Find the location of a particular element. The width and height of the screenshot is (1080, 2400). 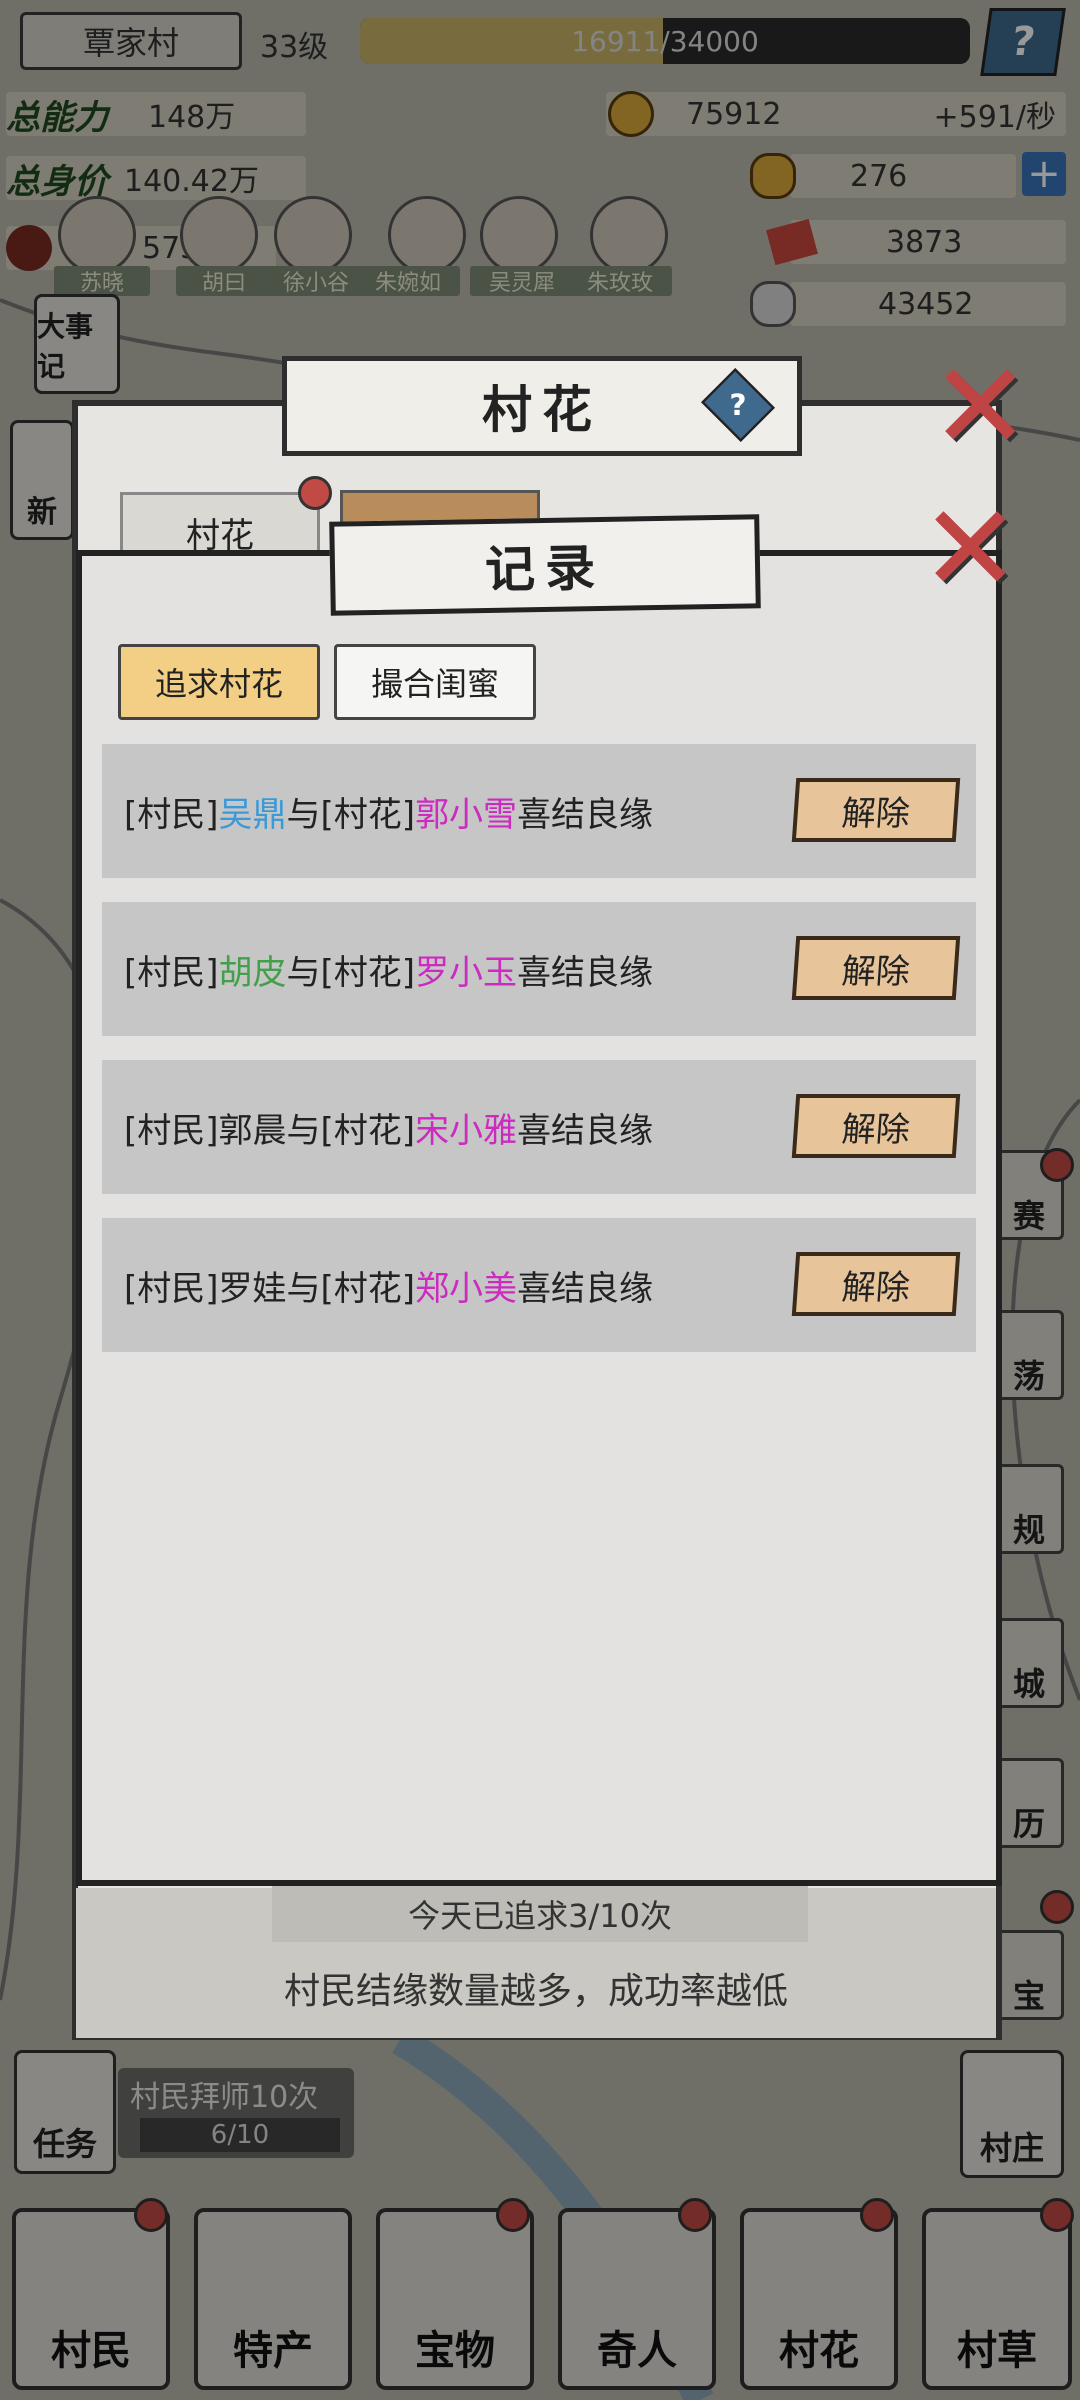

villager-name: 郭晨 is located at coordinates (252, 1130).